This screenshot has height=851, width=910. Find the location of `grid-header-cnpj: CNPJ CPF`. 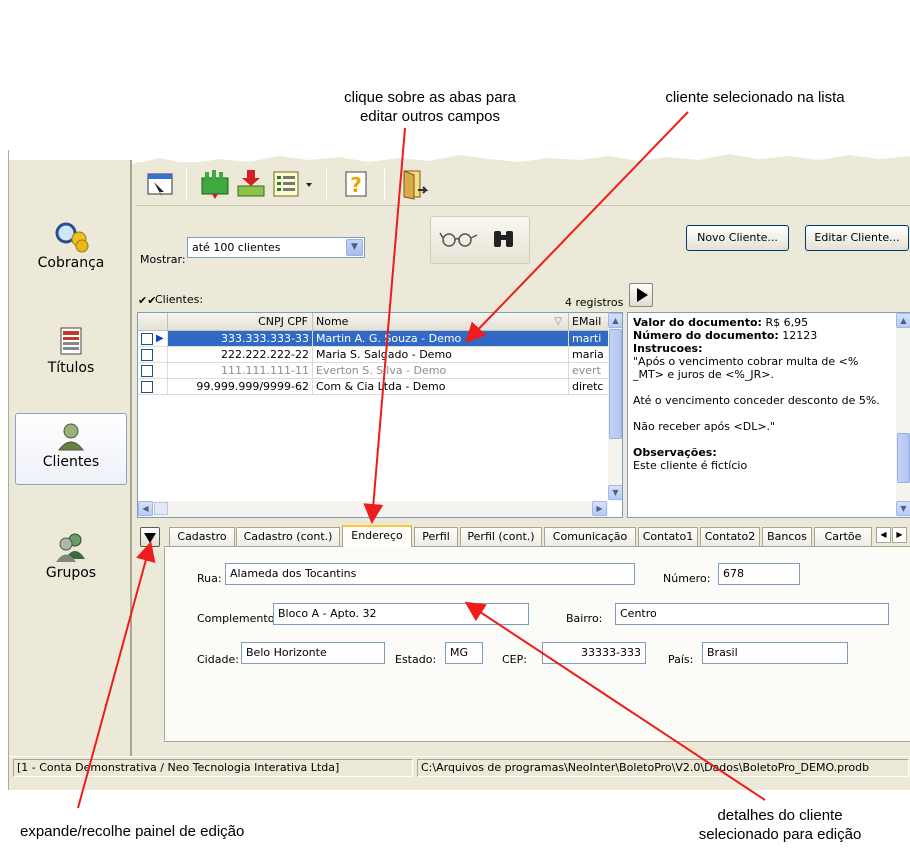

grid-header-cnpj: CNPJ CPF is located at coordinates (240, 322).